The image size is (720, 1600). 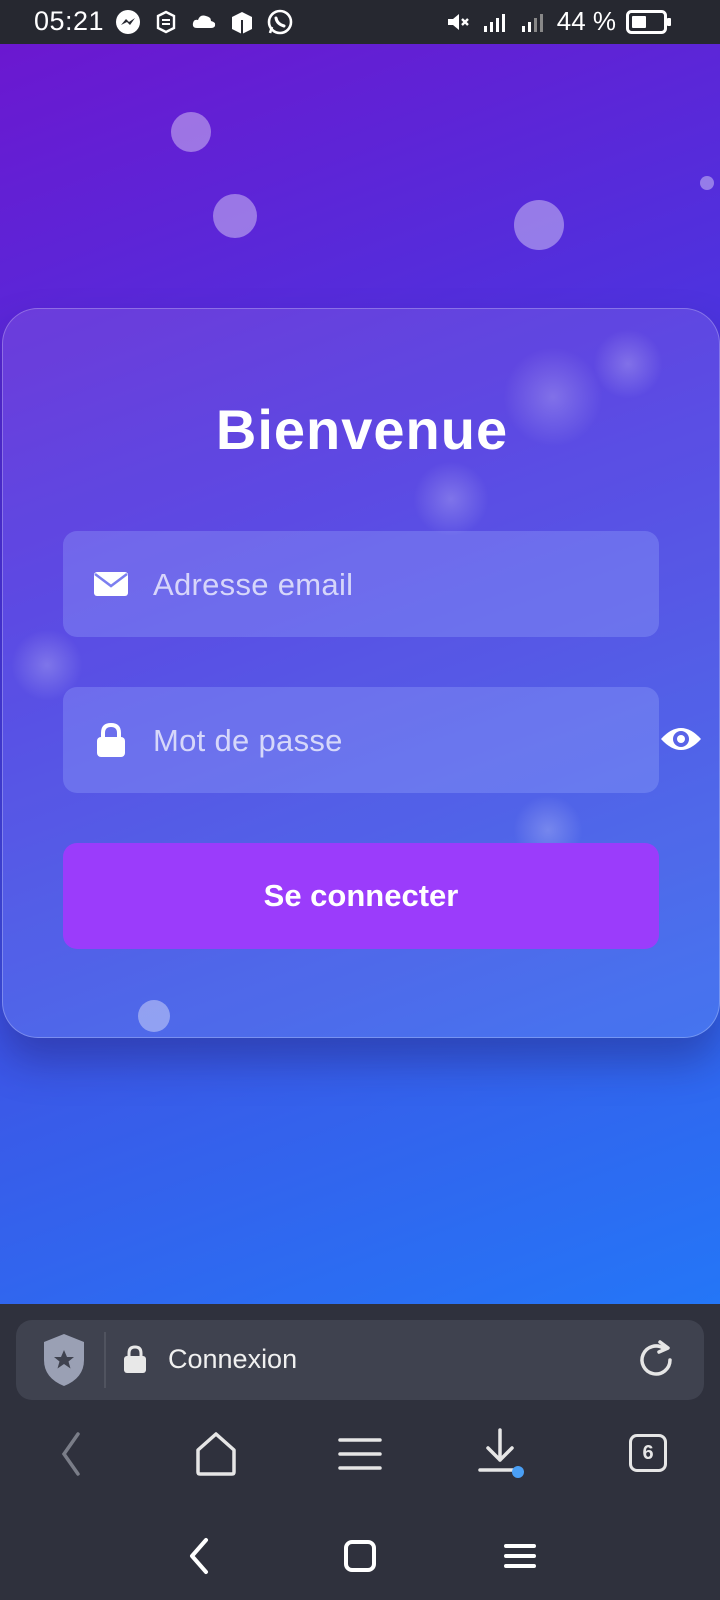 I want to click on whatsapp-icon, so click(x=280, y=22).